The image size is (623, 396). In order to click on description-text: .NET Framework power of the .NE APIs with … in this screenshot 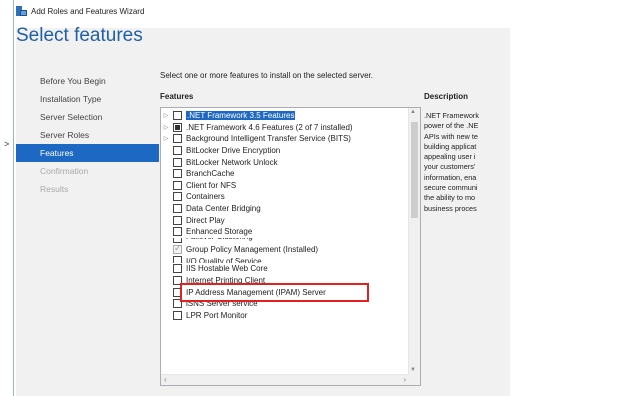, I will do `click(459, 171)`.